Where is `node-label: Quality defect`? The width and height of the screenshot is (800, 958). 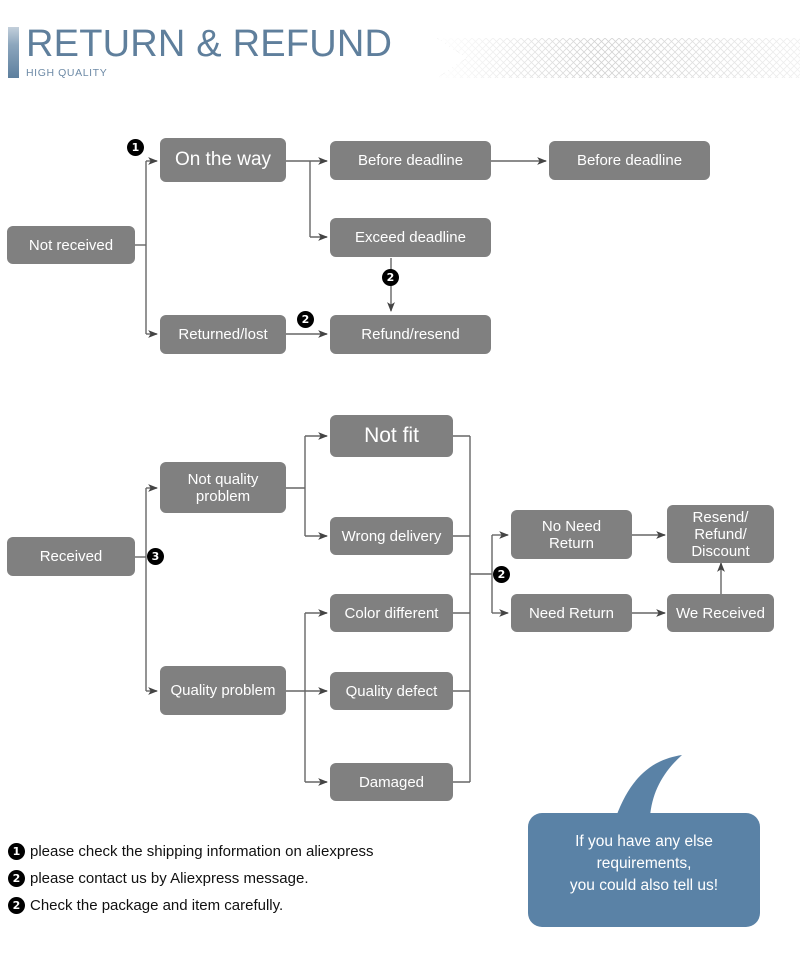 node-label: Quality defect is located at coordinates (391, 691).